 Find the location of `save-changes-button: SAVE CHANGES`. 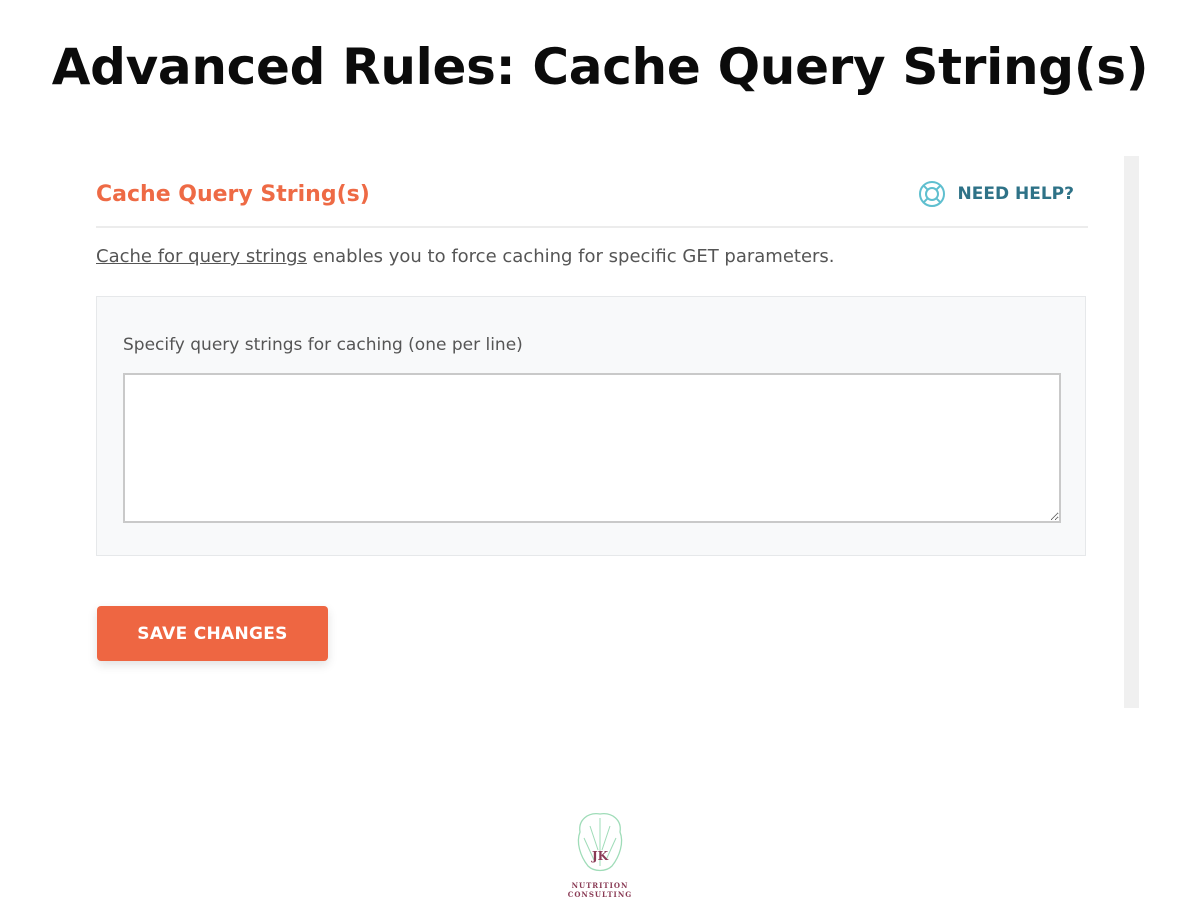

save-changes-button: SAVE CHANGES is located at coordinates (212, 633).